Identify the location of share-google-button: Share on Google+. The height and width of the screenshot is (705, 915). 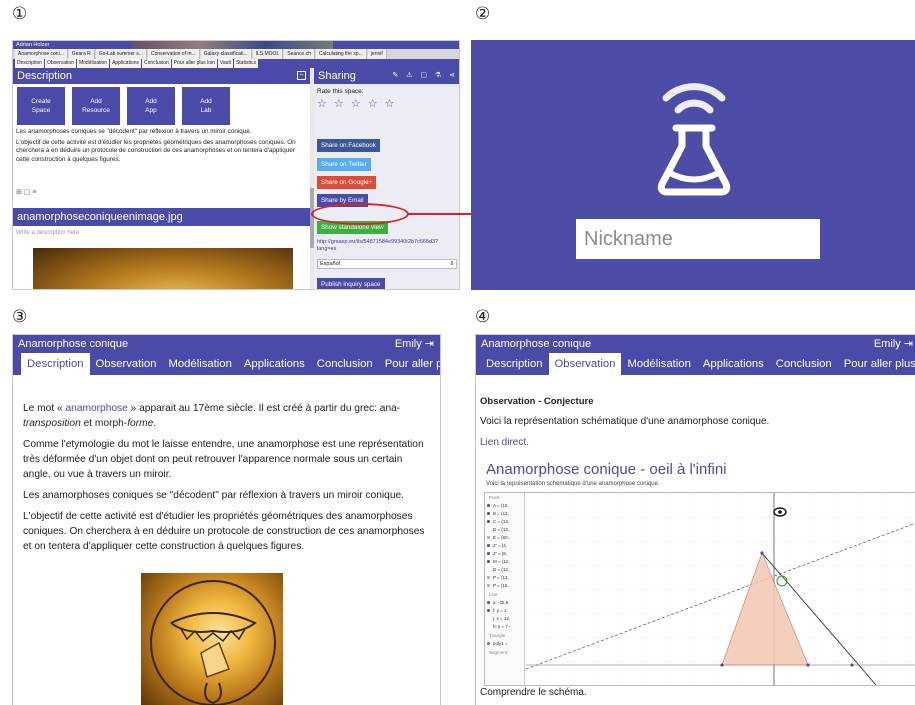
(347, 182).